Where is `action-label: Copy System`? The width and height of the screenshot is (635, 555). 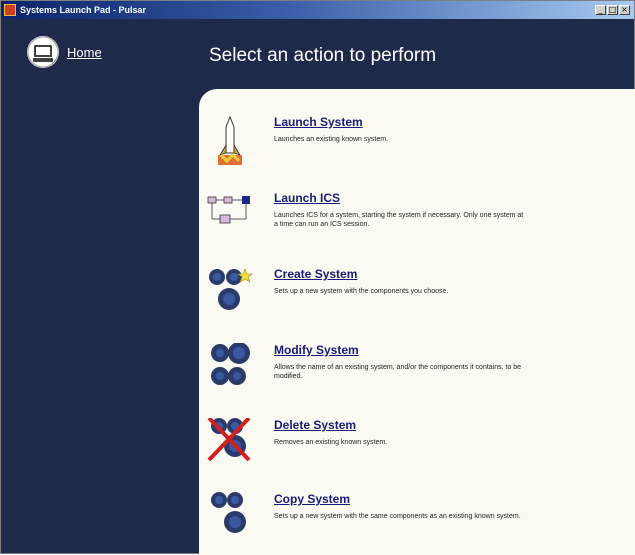
action-label: Copy System is located at coordinates (312, 499).